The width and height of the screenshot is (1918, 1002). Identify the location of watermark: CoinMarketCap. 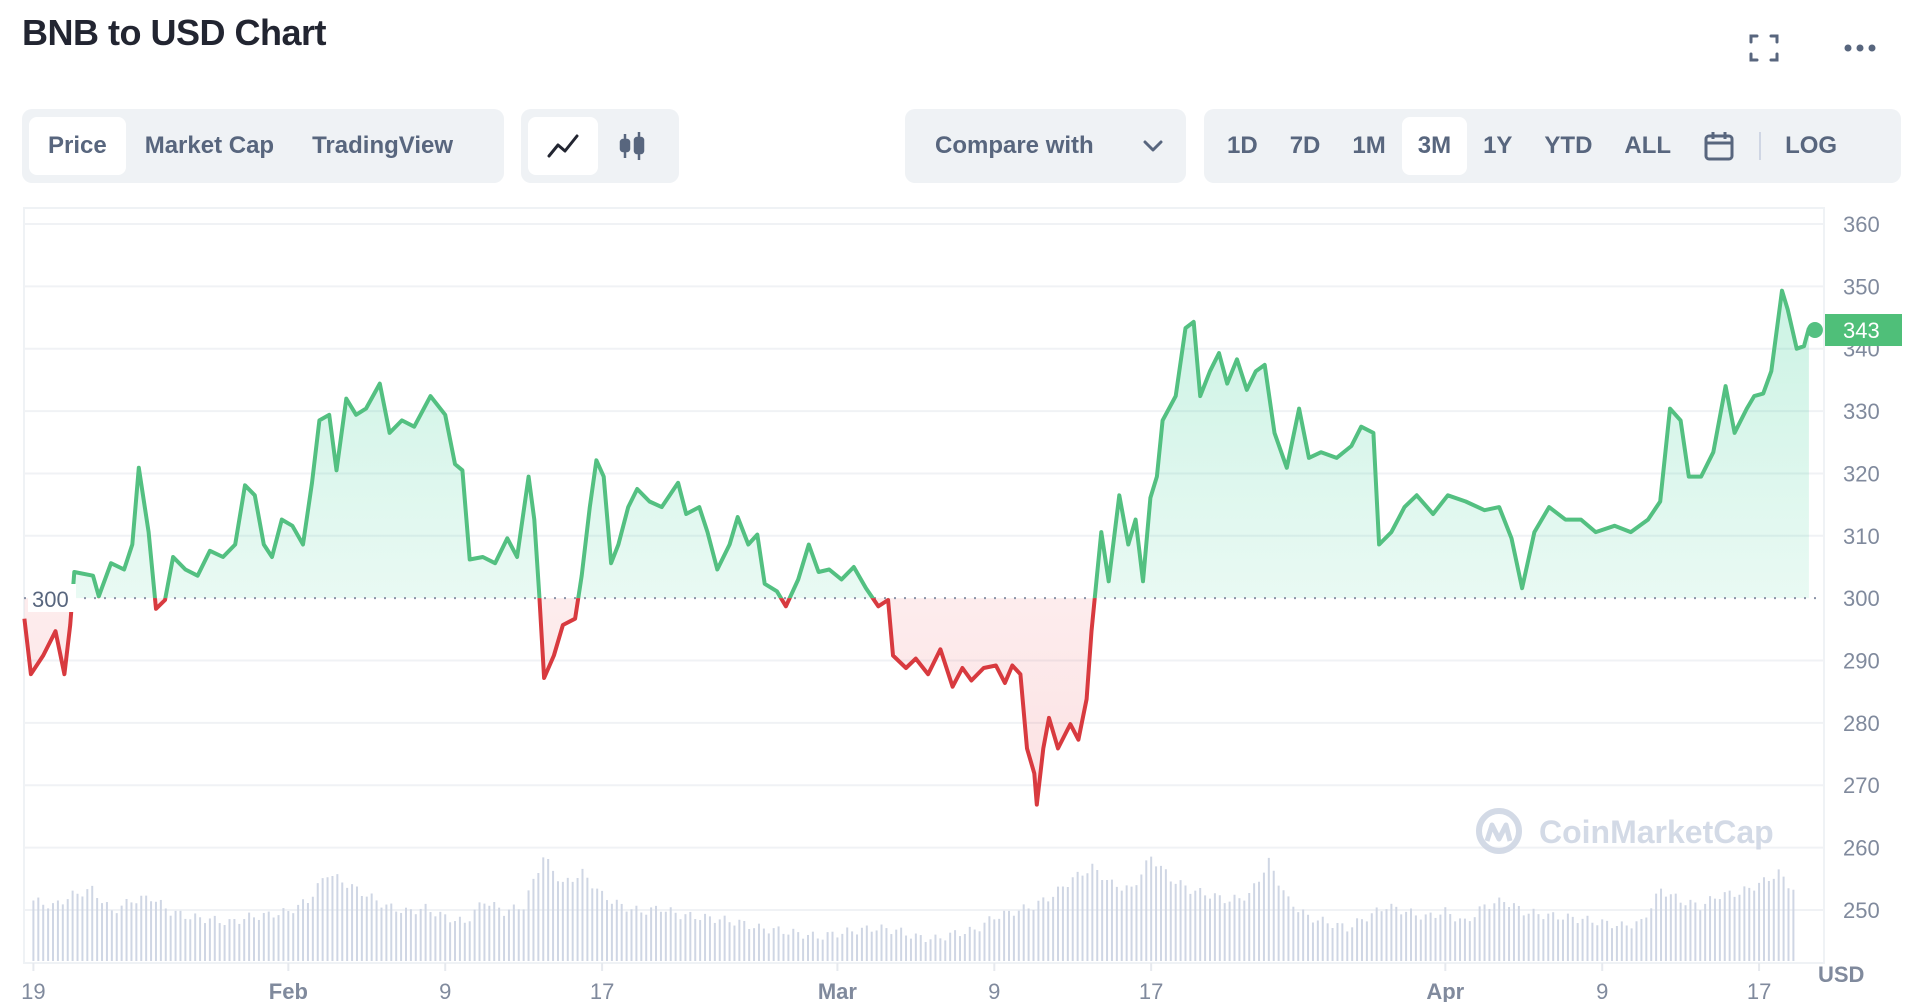
(1625, 831).